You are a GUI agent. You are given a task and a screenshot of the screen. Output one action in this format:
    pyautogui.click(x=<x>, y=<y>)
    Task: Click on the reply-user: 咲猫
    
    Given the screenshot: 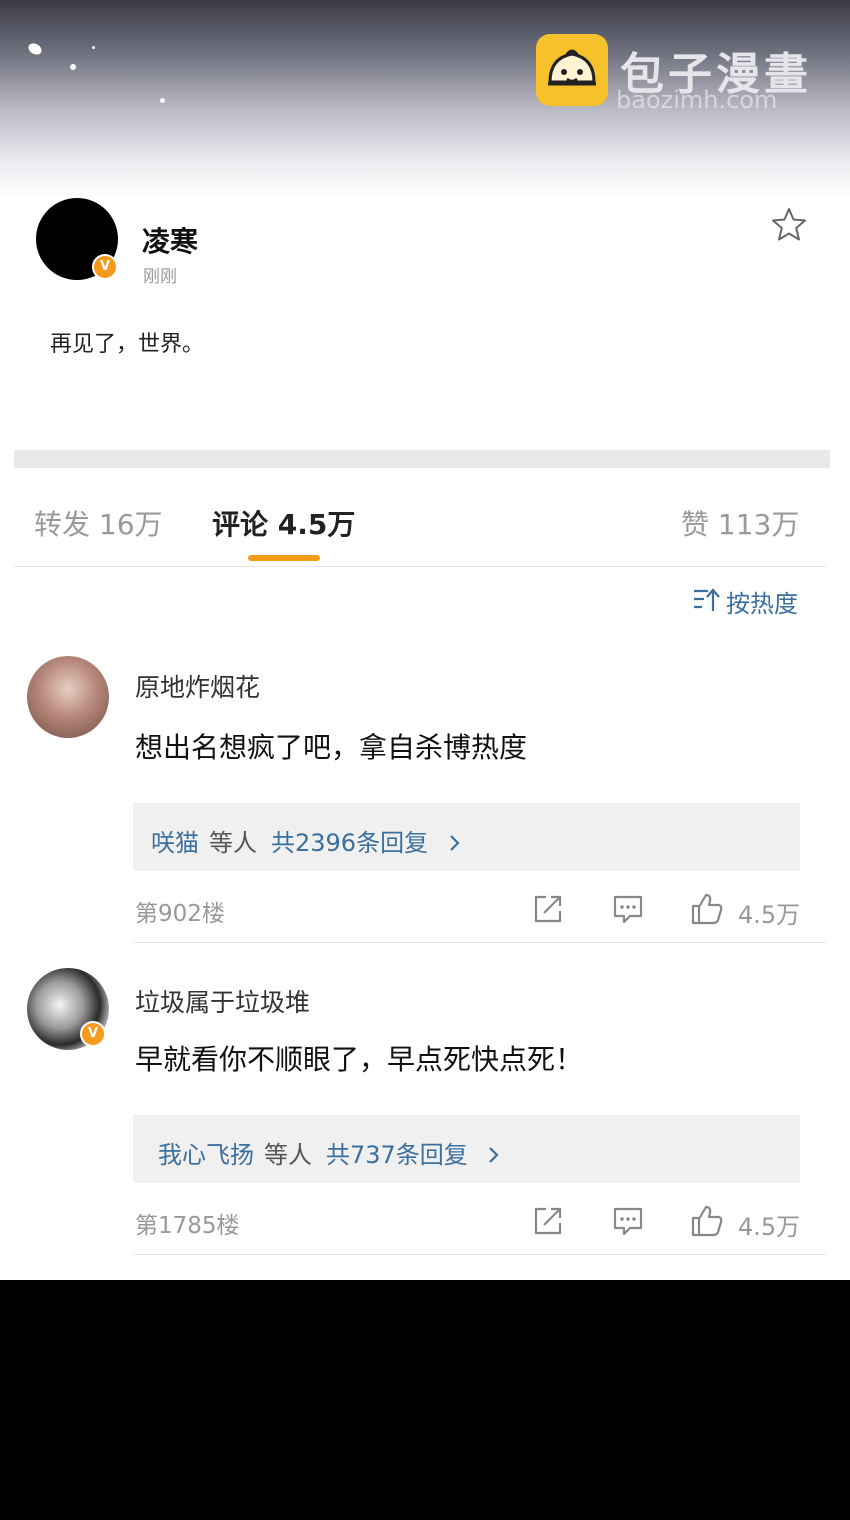 What is the action you would take?
    pyautogui.click(x=175, y=843)
    